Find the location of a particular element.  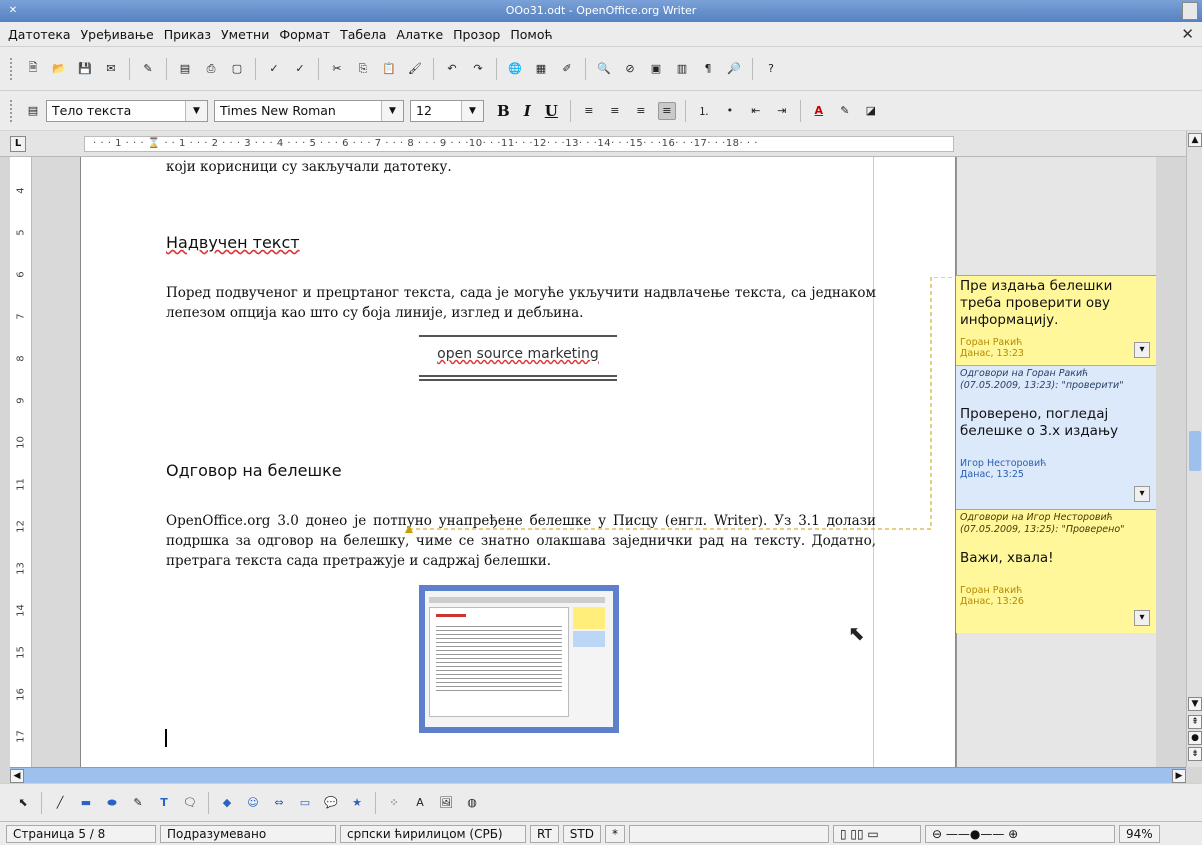

help-icon: ? is located at coordinates (771, 69).